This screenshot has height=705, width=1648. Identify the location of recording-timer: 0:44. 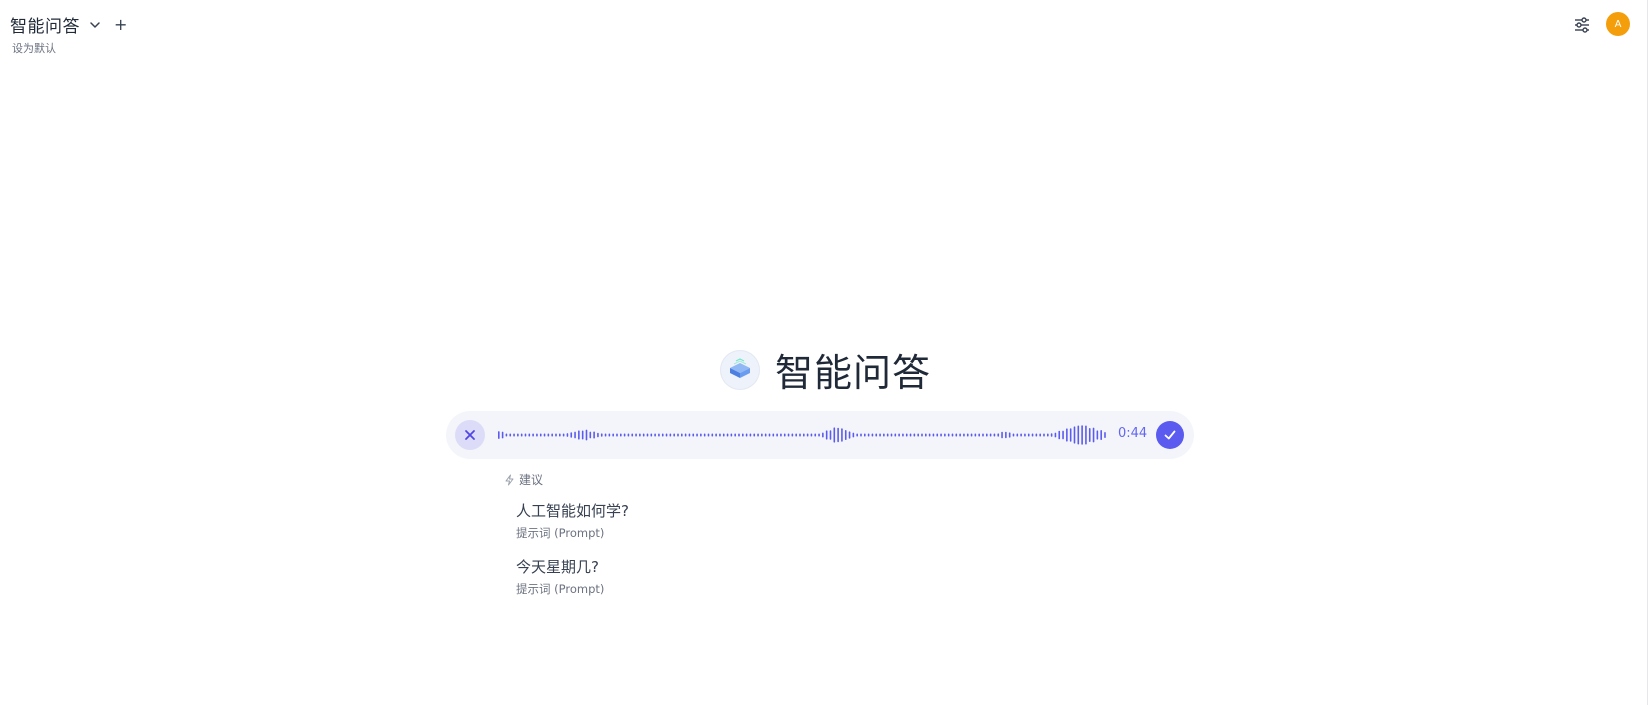
(1133, 433).